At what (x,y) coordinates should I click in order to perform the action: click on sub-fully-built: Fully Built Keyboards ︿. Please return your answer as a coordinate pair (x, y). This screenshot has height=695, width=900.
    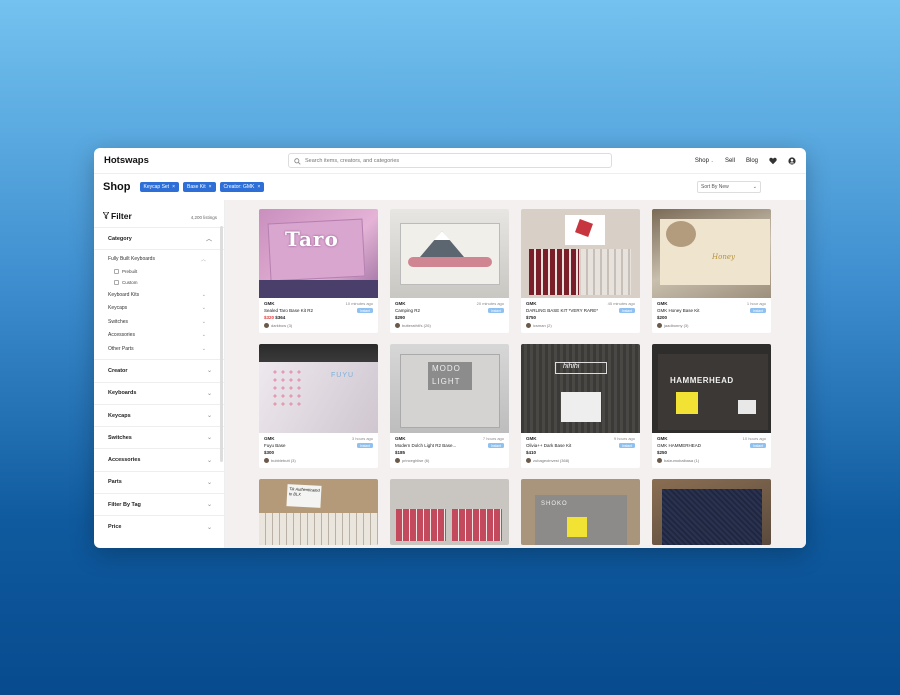
    Looking at the image, I should click on (159, 259).